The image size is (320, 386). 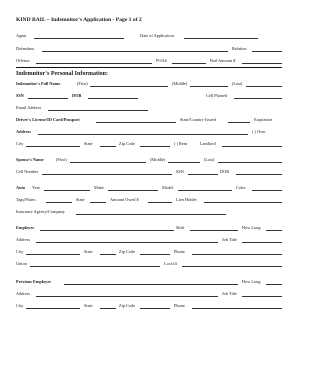 I want to click on previous-address-field, so click(x=127, y=296).